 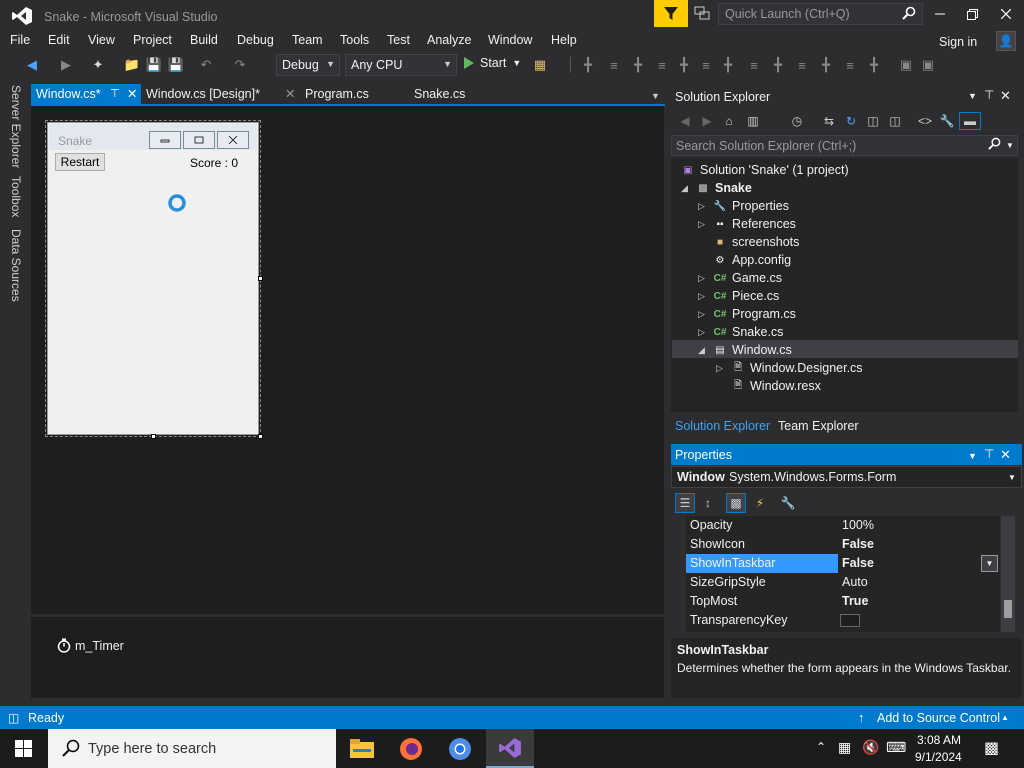 I want to click on solution-explorer-search-input: Search Solution Explorer (Ctrl+;), so click(x=844, y=145).